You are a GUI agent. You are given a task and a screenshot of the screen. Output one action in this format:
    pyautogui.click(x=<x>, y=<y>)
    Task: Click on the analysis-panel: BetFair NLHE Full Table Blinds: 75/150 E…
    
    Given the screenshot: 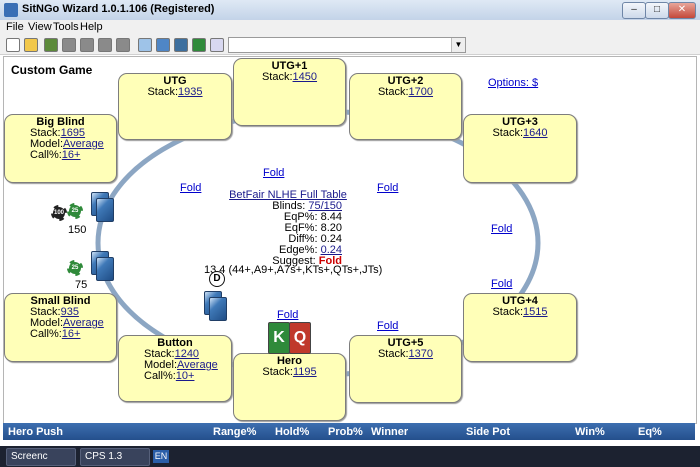 What is the action you would take?
    pyautogui.click(x=282, y=228)
    